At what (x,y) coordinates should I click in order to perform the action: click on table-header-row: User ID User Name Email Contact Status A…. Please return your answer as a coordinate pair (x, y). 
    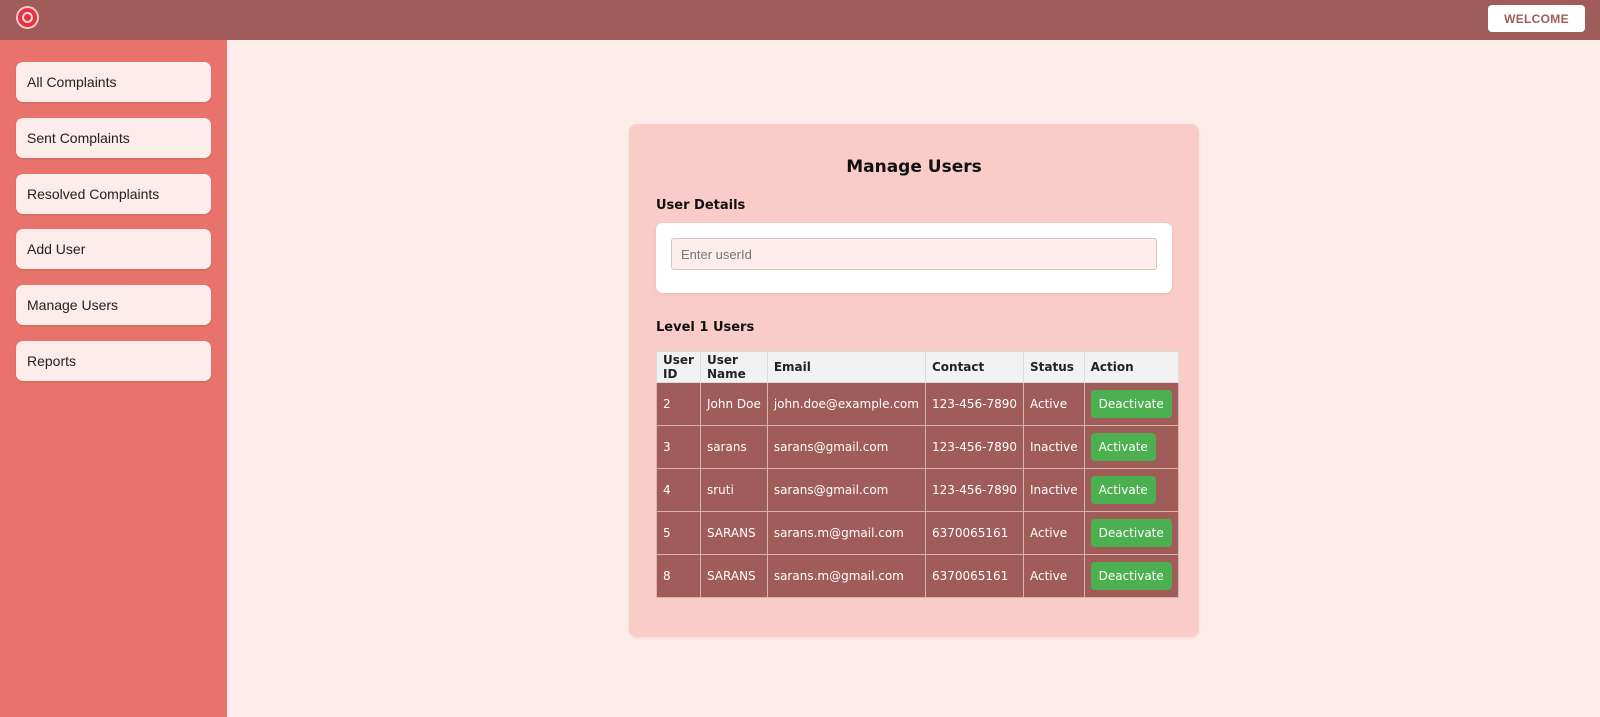
    Looking at the image, I should click on (917, 367).